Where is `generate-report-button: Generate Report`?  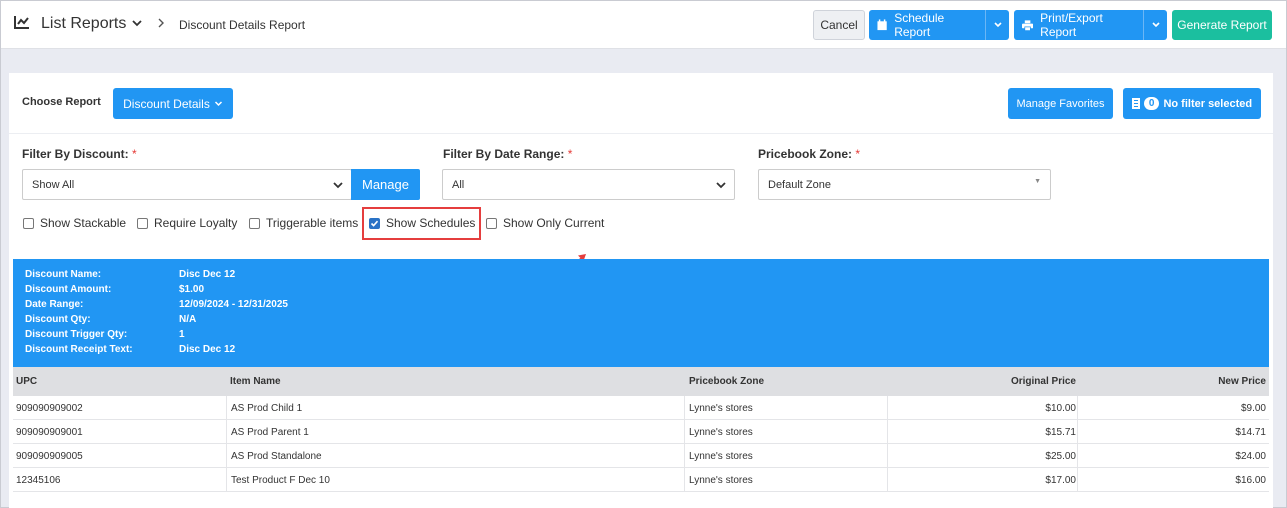
generate-report-button: Generate Report is located at coordinates (1222, 25).